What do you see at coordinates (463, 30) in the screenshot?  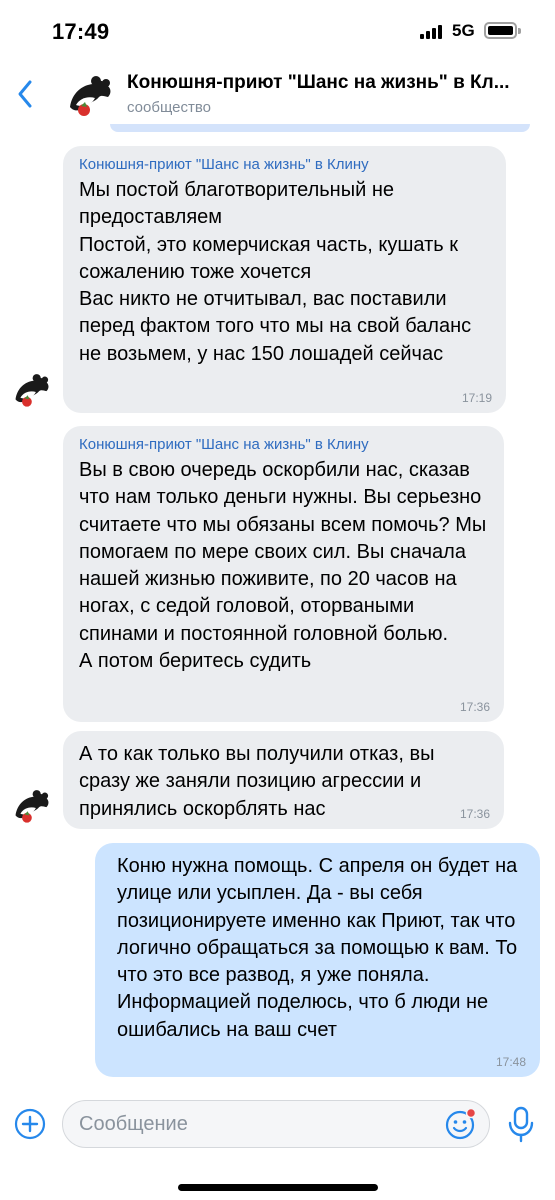 I see `network-type: 5G` at bounding box center [463, 30].